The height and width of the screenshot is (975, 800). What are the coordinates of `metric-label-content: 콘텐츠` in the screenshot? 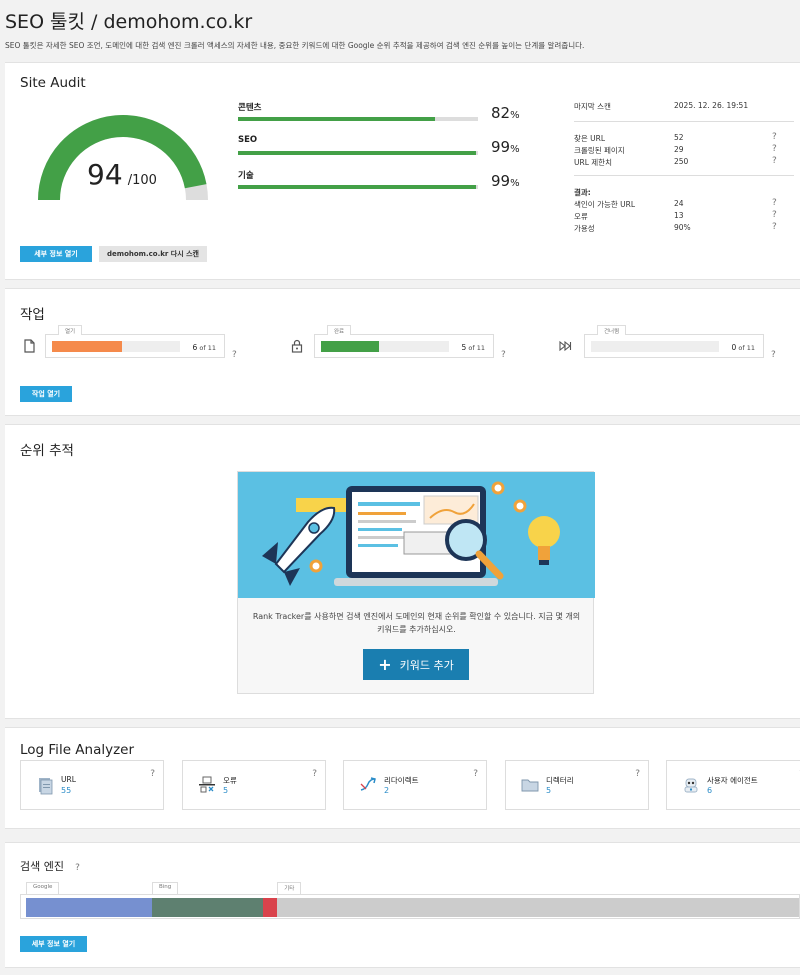 It's located at (250, 108).